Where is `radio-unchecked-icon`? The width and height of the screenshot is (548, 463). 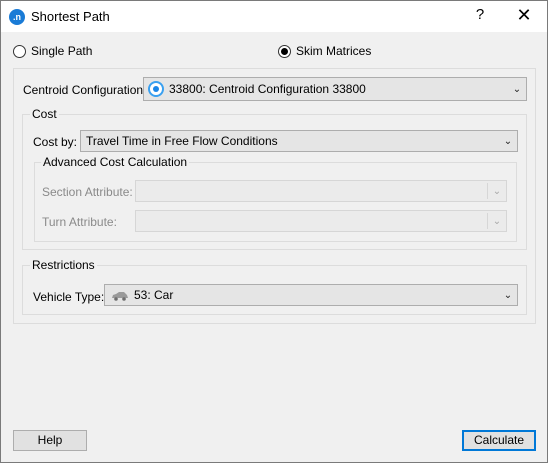
radio-unchecked-icon is located at coordinates (19, 51).